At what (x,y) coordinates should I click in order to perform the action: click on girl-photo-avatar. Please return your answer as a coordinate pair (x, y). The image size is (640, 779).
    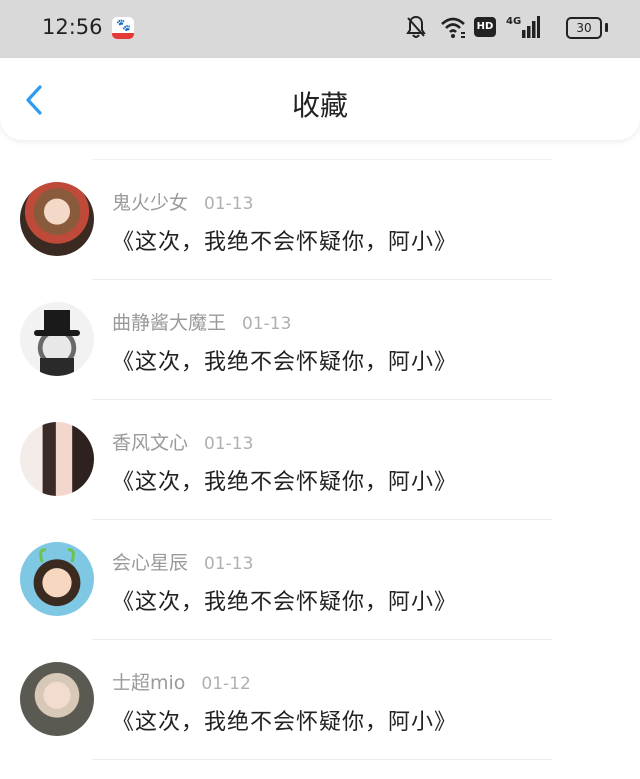
    Looking at the image, I should click on (57, 459).